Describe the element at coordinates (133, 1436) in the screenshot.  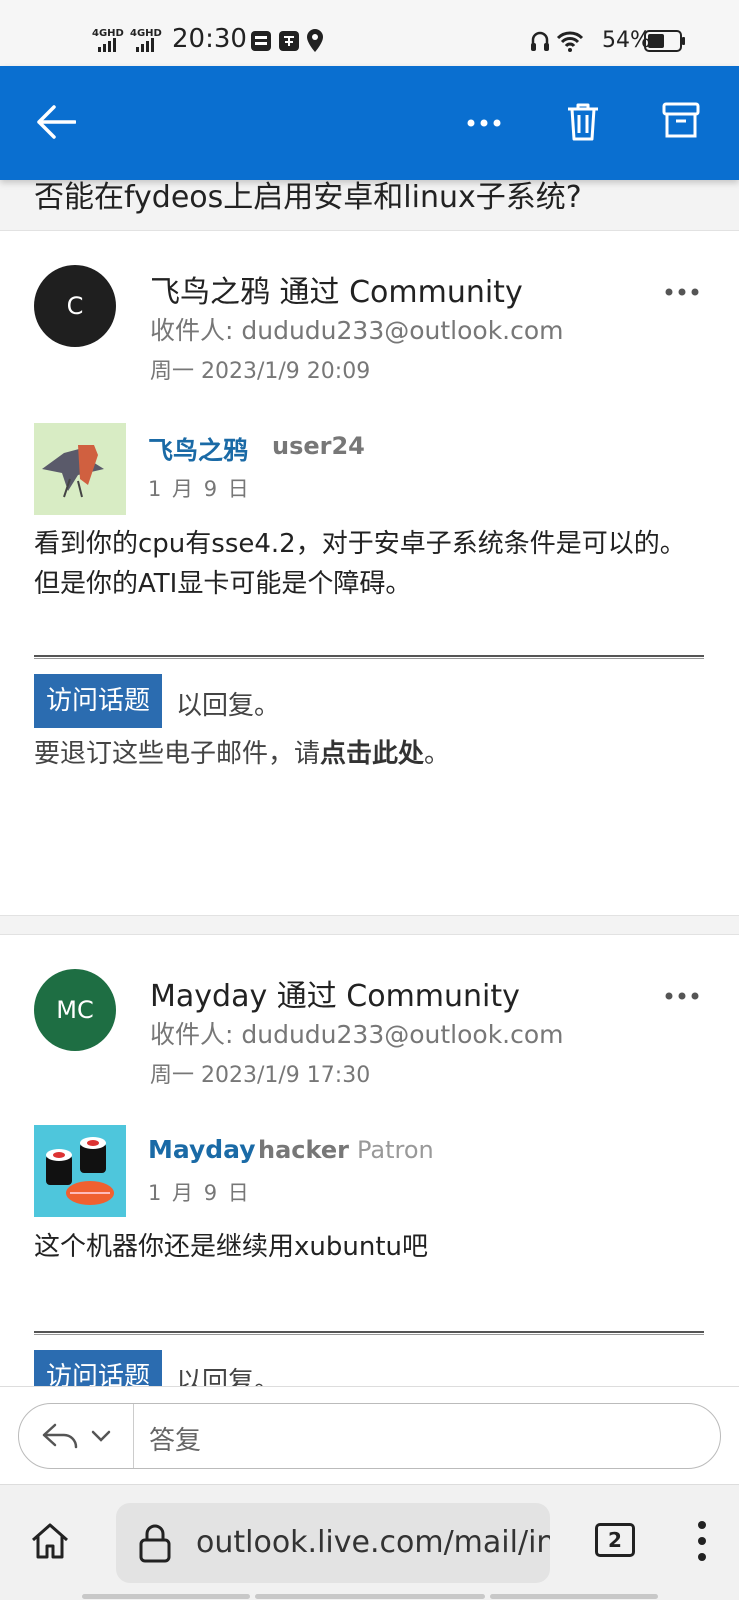
I see `reply-box-divider` at that location.